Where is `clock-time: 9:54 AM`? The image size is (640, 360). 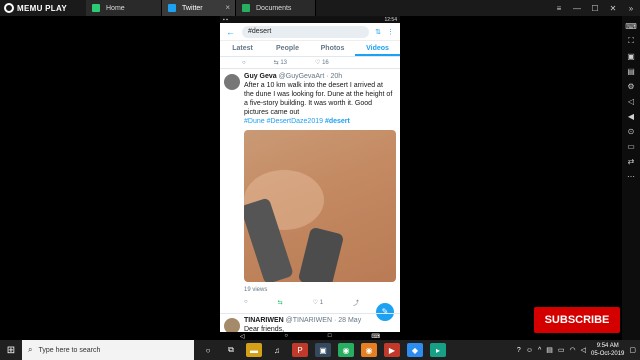
clock-time: 9:54 AM is located at coordinates (607, 346).